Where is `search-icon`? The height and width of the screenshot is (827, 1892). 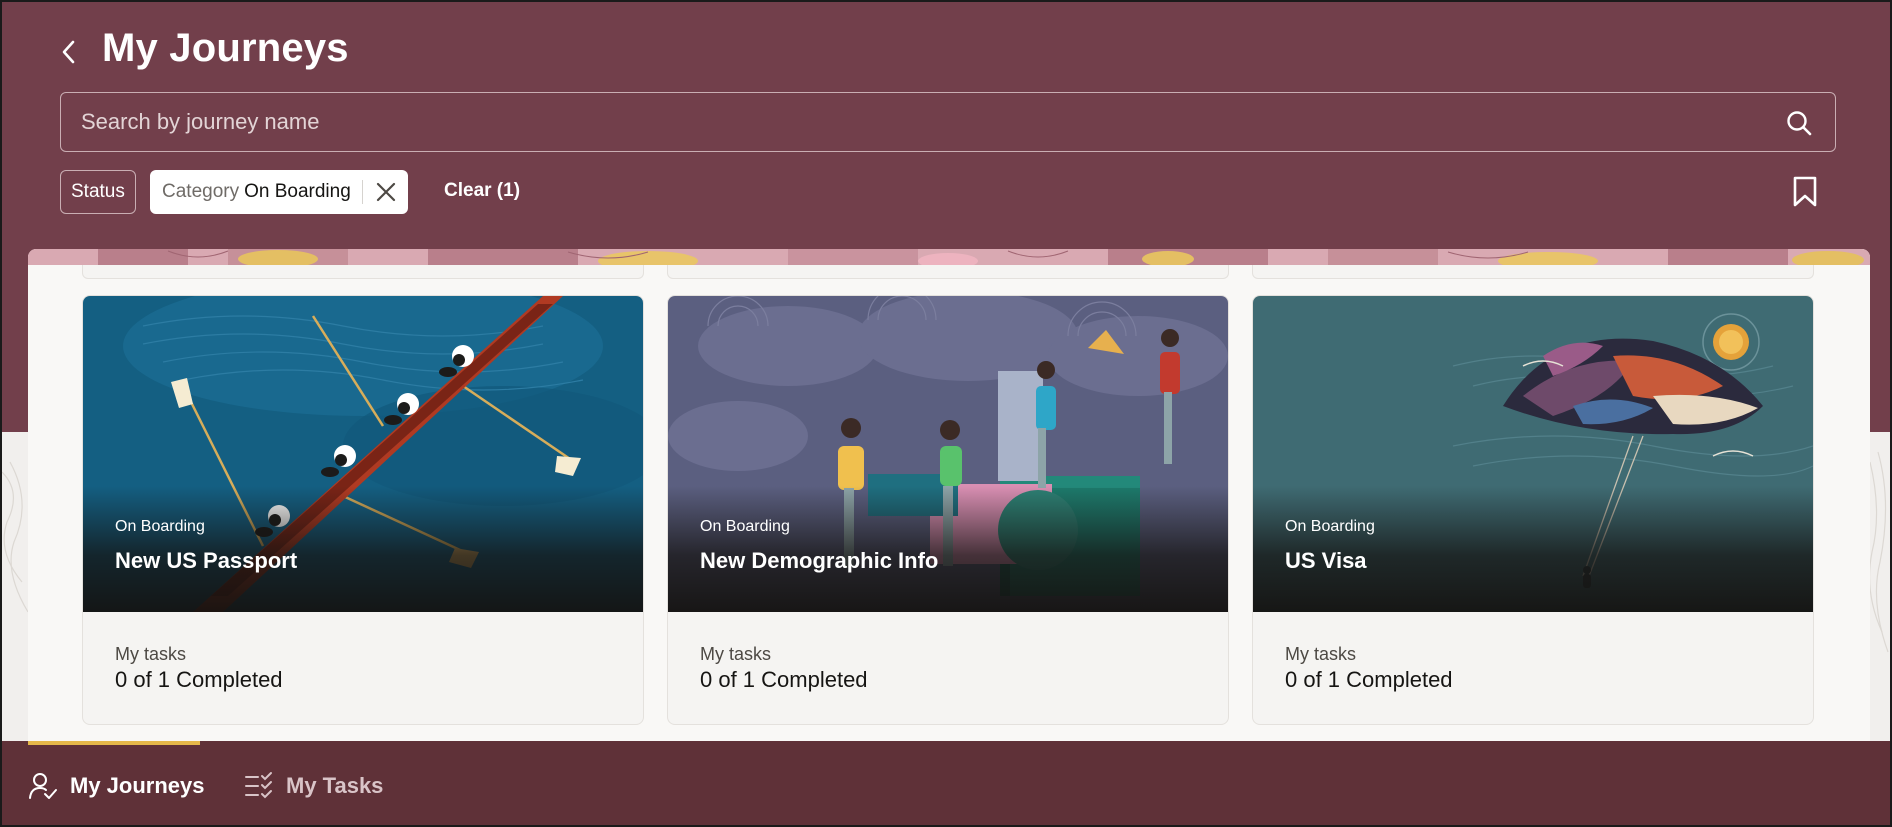
search-icon is located at coordinates (1799, 123).